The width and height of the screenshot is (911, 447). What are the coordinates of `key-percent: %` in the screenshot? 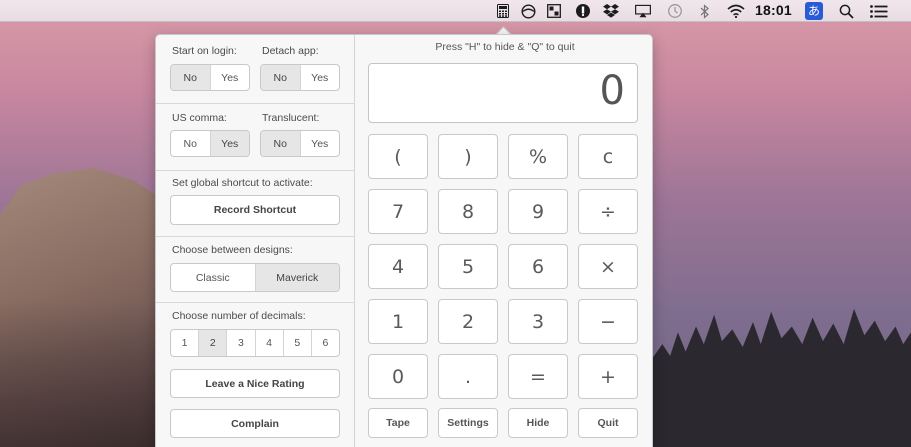 It's located at (538, 156).